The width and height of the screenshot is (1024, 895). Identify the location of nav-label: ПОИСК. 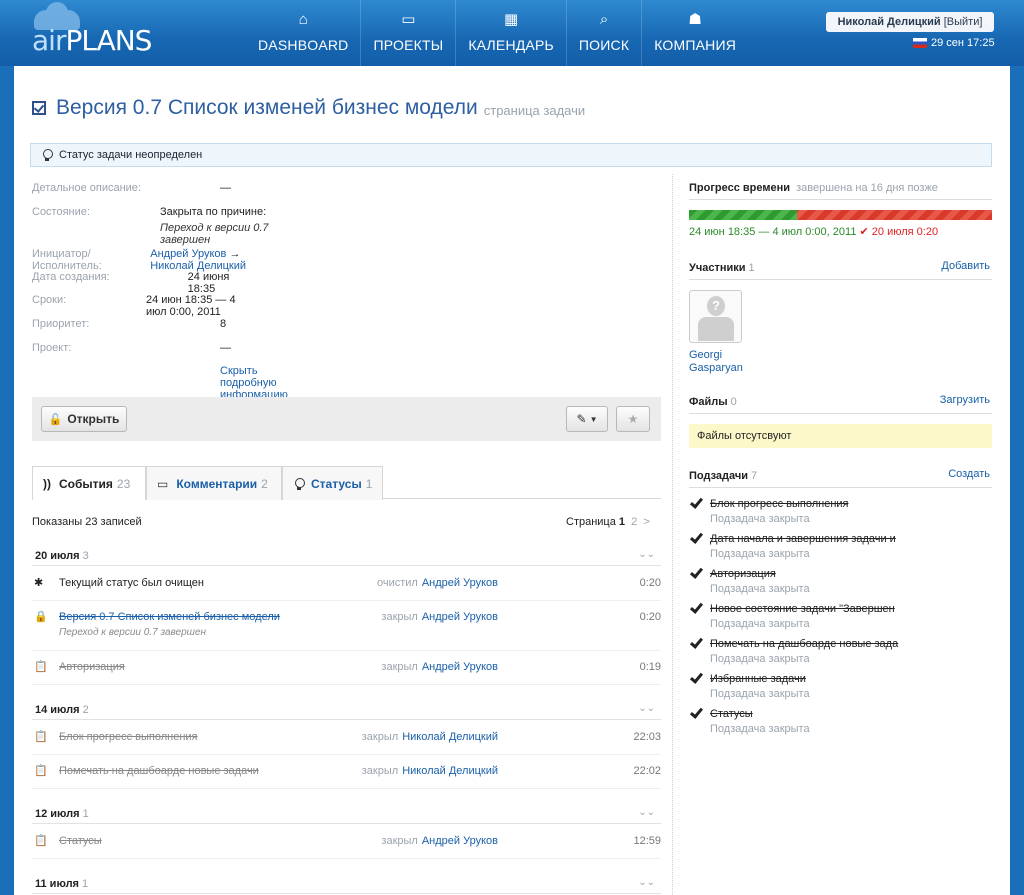
(604, 45).